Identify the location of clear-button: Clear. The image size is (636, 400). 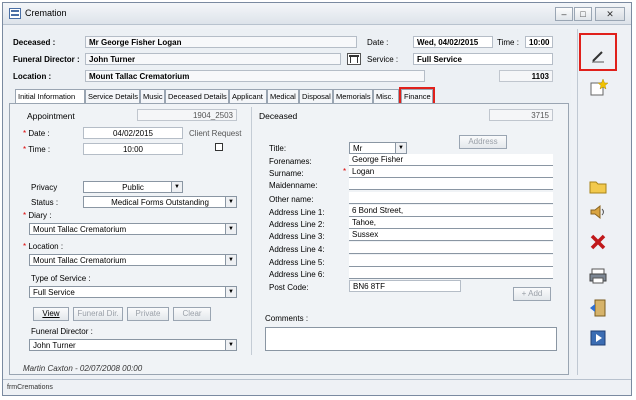
(192, 314).